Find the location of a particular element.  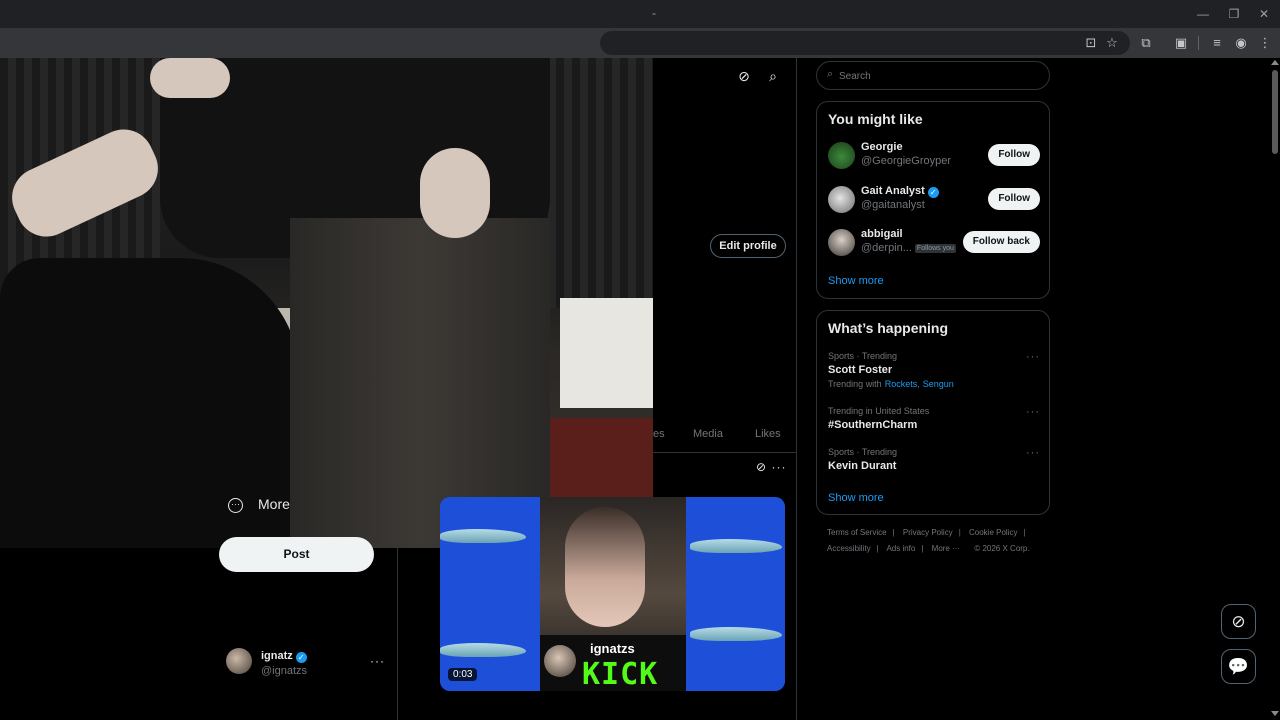

chair is located at coordinates (150, 403).